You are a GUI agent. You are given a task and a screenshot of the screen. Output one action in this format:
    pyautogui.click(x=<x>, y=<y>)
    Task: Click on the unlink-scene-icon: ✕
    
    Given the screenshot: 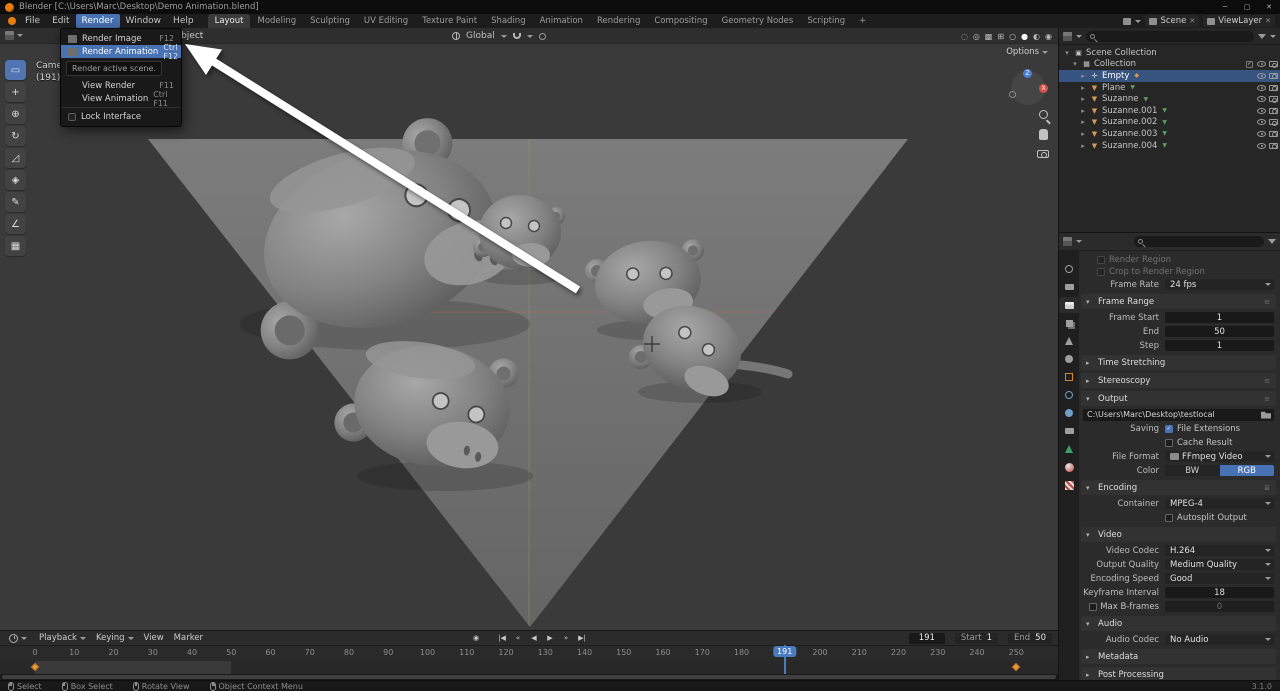 What is the action you would take?
    pyautogui.click(x=1192, y=21)
    